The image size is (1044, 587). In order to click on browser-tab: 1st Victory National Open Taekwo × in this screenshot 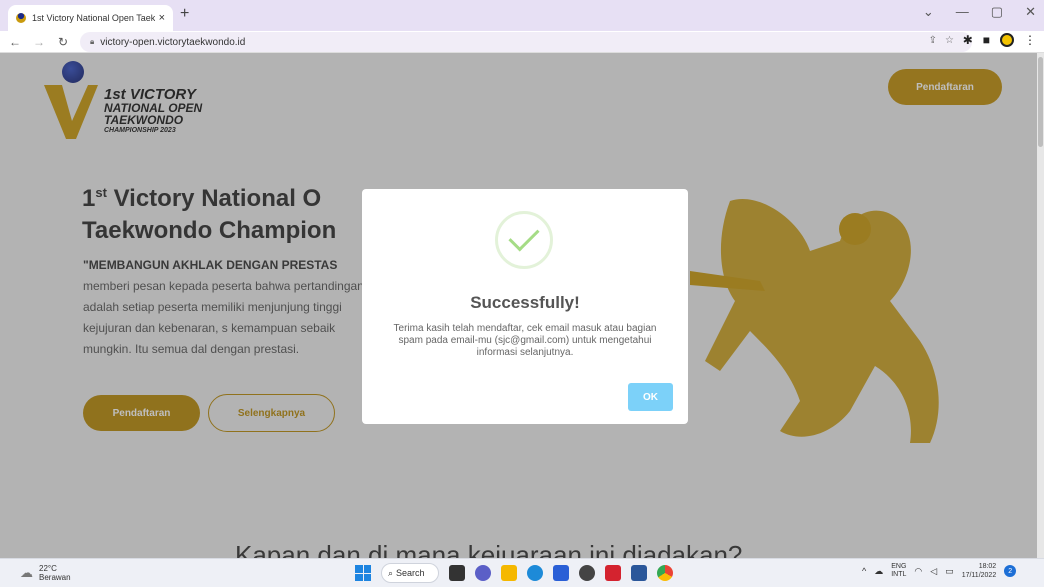, I will do `click(90, 18)`.